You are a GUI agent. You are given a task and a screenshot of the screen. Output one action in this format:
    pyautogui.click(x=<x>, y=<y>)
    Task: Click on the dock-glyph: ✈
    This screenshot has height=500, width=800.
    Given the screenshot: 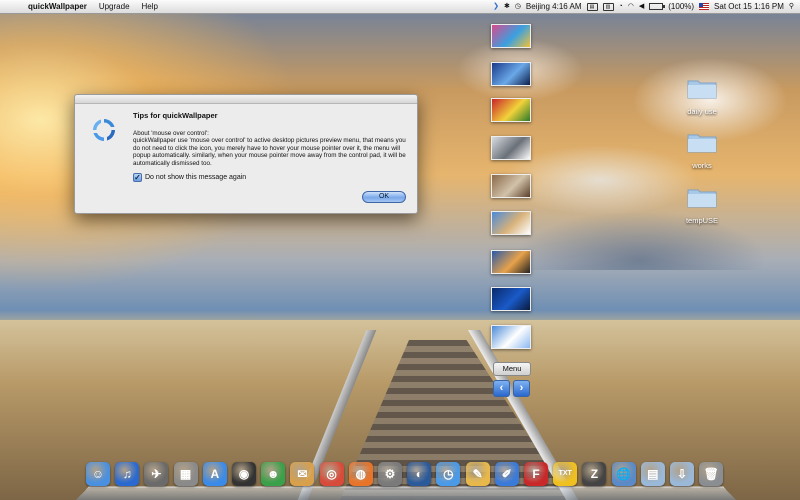 What is the action you would take?
    pyautogui.click(x=156, y=474)
    